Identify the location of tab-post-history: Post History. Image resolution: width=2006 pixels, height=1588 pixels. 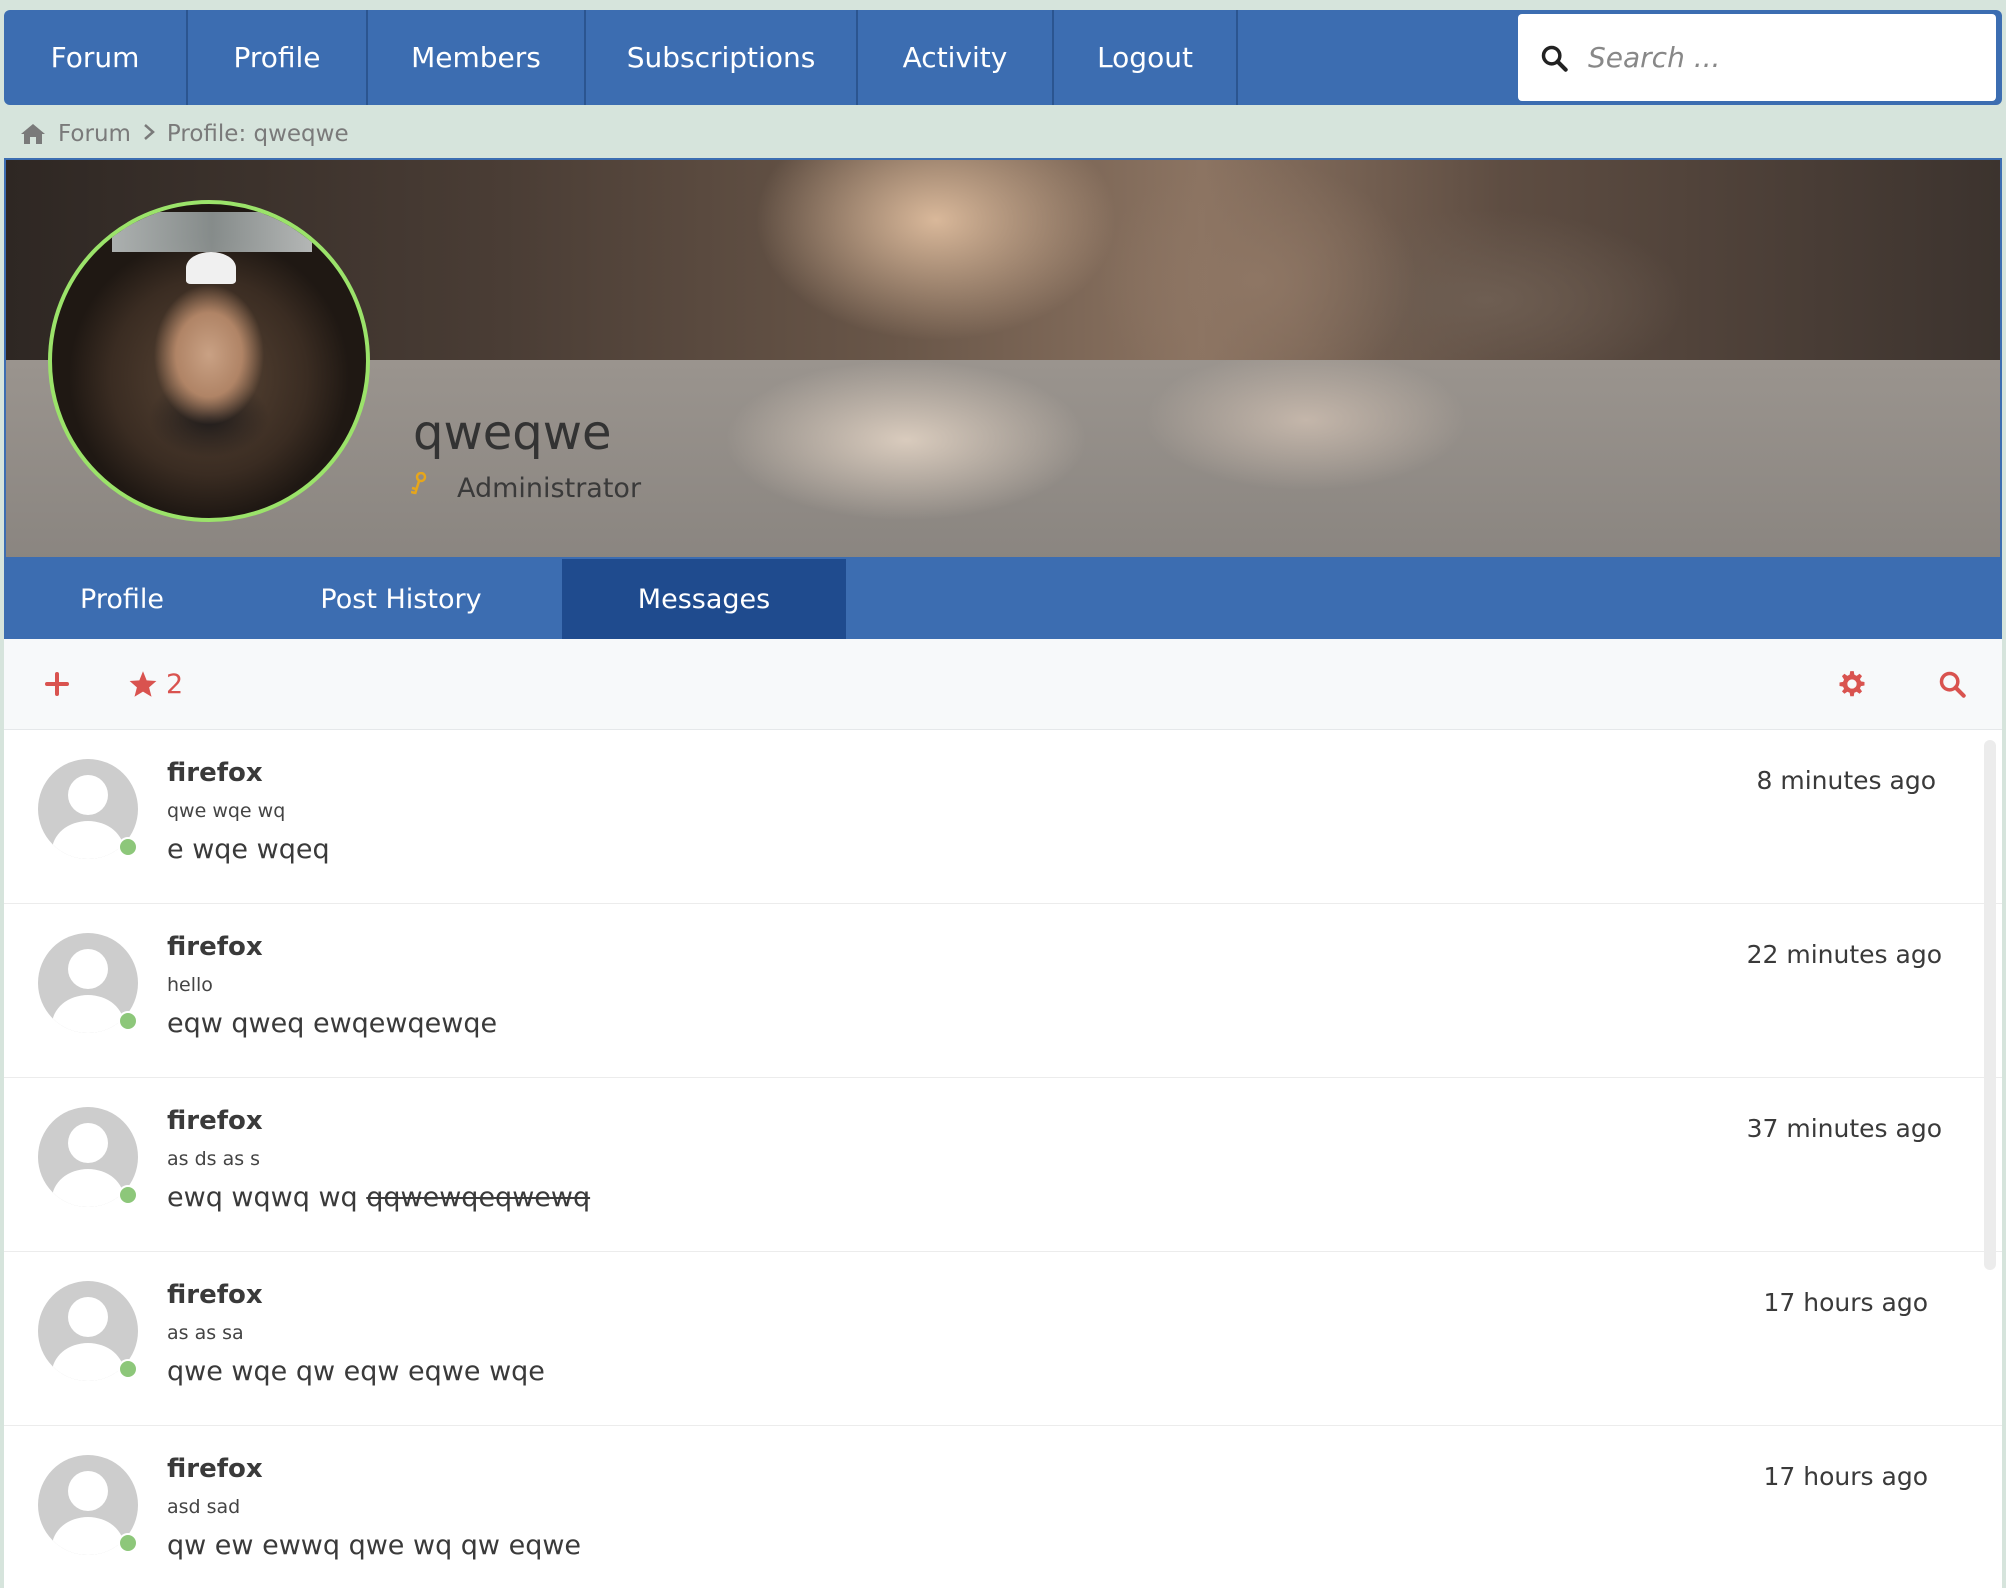
(401, 599).